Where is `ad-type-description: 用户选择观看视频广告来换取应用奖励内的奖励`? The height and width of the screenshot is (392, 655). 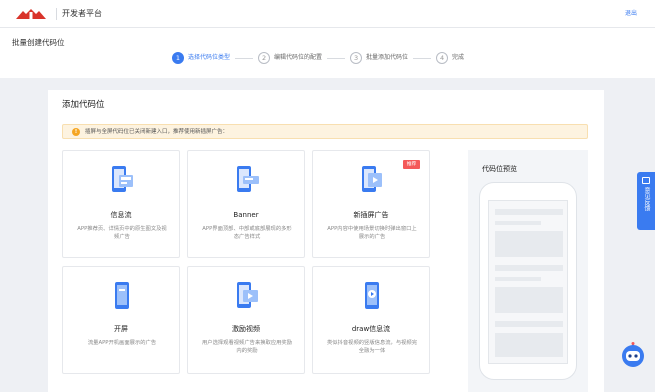
ad-type-description: 用户选择观看视频广告来换取应用奖励内的奖励 is located at coordinates (247, 347).